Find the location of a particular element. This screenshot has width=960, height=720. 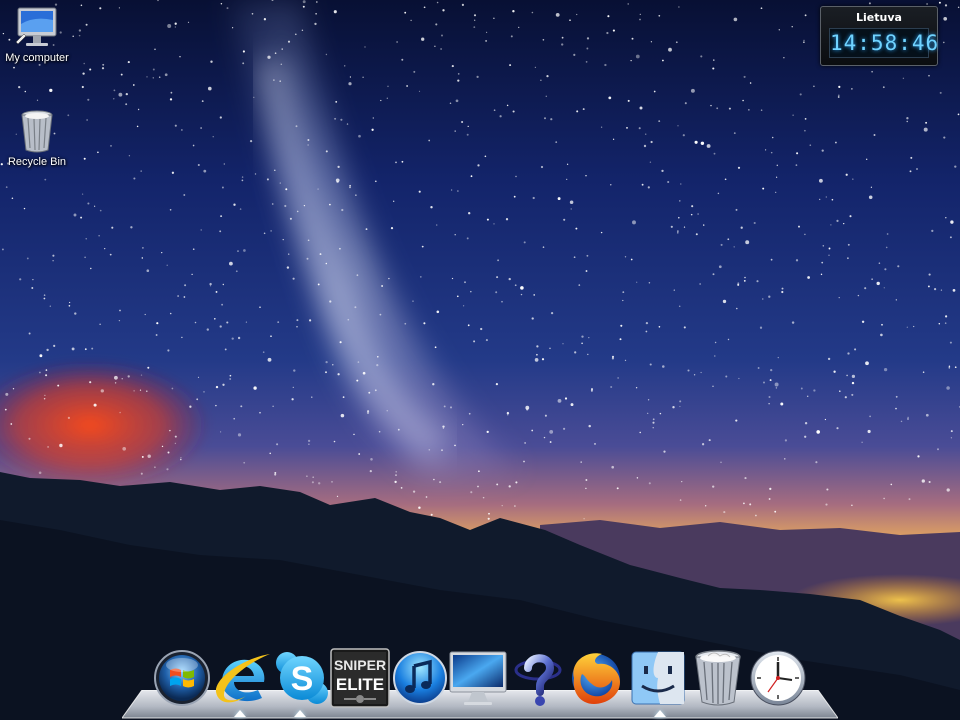

svg-text: S is located at coordinates (302, 679).